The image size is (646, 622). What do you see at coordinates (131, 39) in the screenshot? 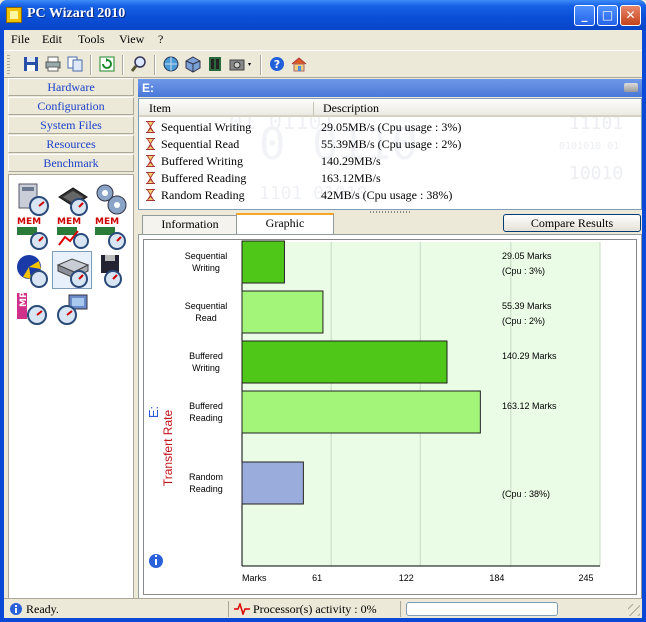
I see `menu-view: View` at bounding box center [131, 39].